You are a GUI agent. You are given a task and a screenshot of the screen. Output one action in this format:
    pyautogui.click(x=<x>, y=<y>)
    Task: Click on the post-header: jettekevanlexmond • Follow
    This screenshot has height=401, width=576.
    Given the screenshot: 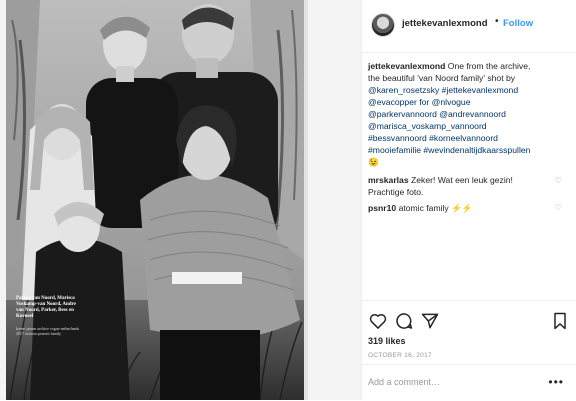 What is the action you would take?
    pyautogui.click(x=469, y=26)
    